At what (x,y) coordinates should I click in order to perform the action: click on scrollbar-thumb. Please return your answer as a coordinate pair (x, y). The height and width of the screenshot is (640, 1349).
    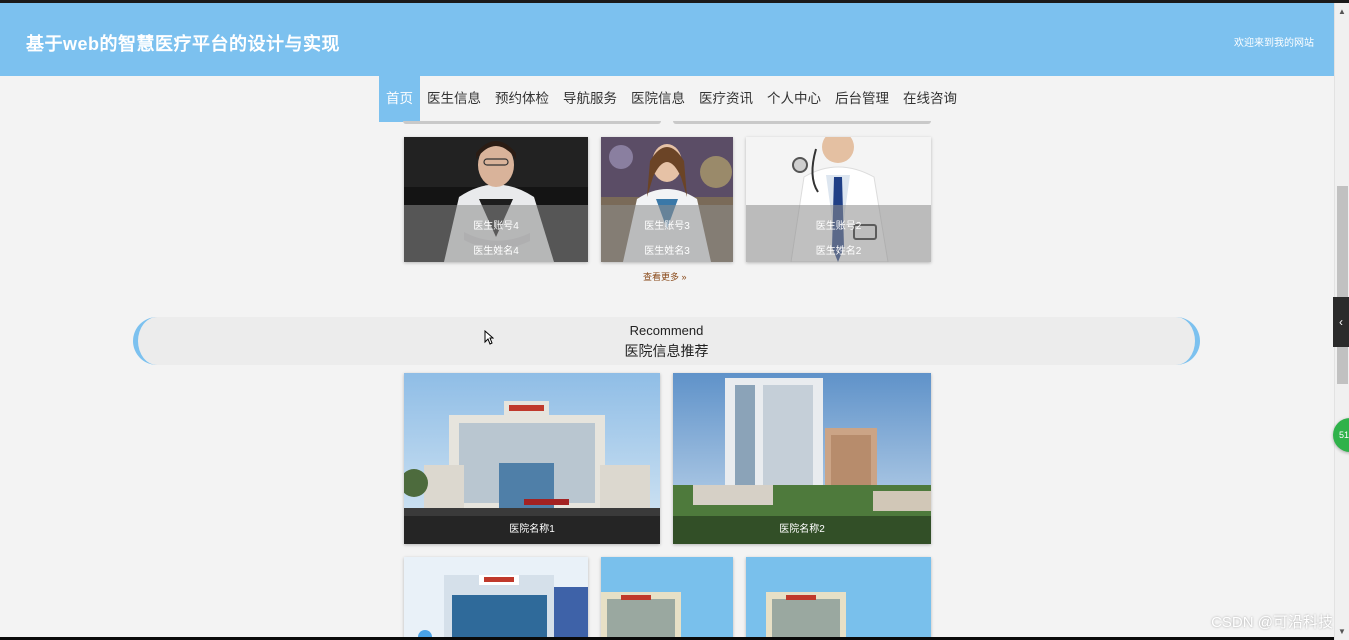
    Looking at the image, I should click on (1342, 285).